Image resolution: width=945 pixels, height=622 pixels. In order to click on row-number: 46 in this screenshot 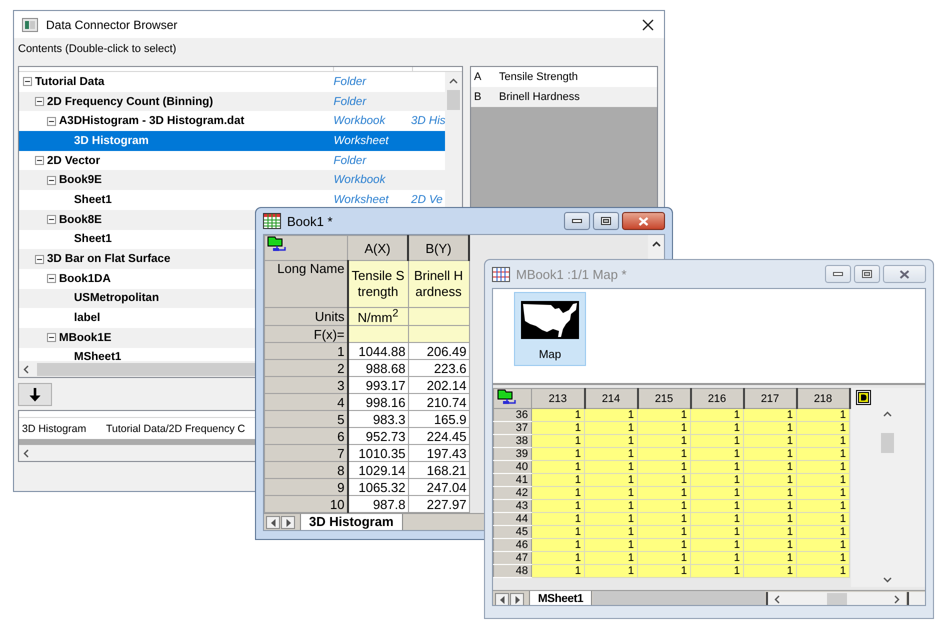, I will do `click(513, 545)`.